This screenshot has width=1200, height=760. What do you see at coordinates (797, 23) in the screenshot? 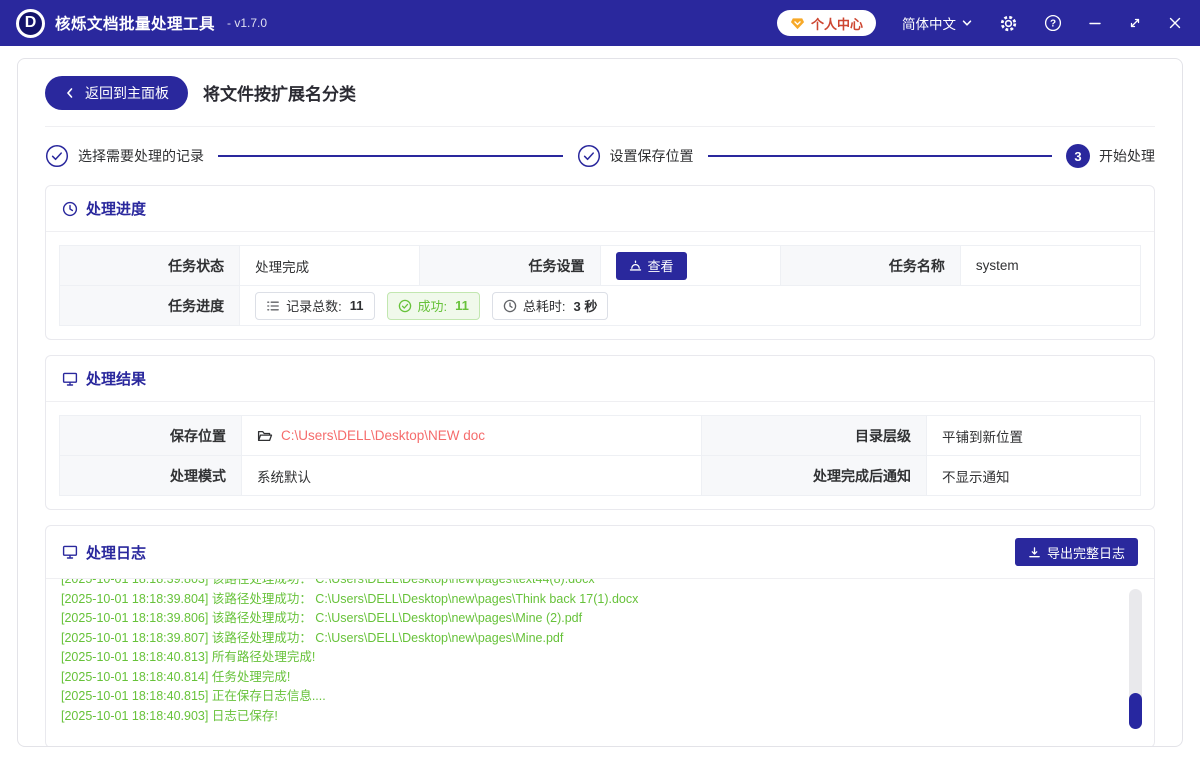
I see `vip-badge-icon` at bounding box center [797, 23].